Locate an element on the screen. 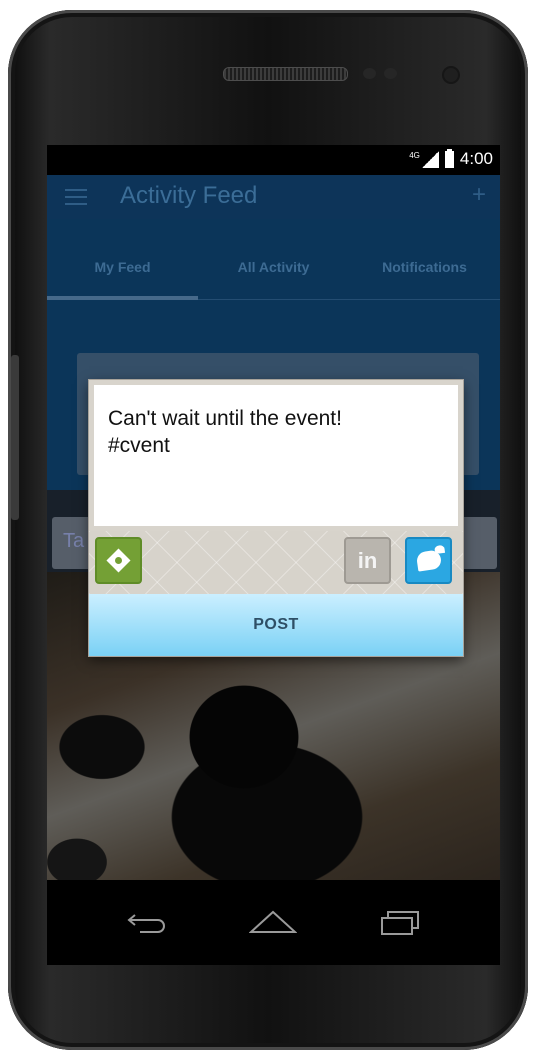  status-bar: 4G 4:00 is located at coordinates (273, 160).